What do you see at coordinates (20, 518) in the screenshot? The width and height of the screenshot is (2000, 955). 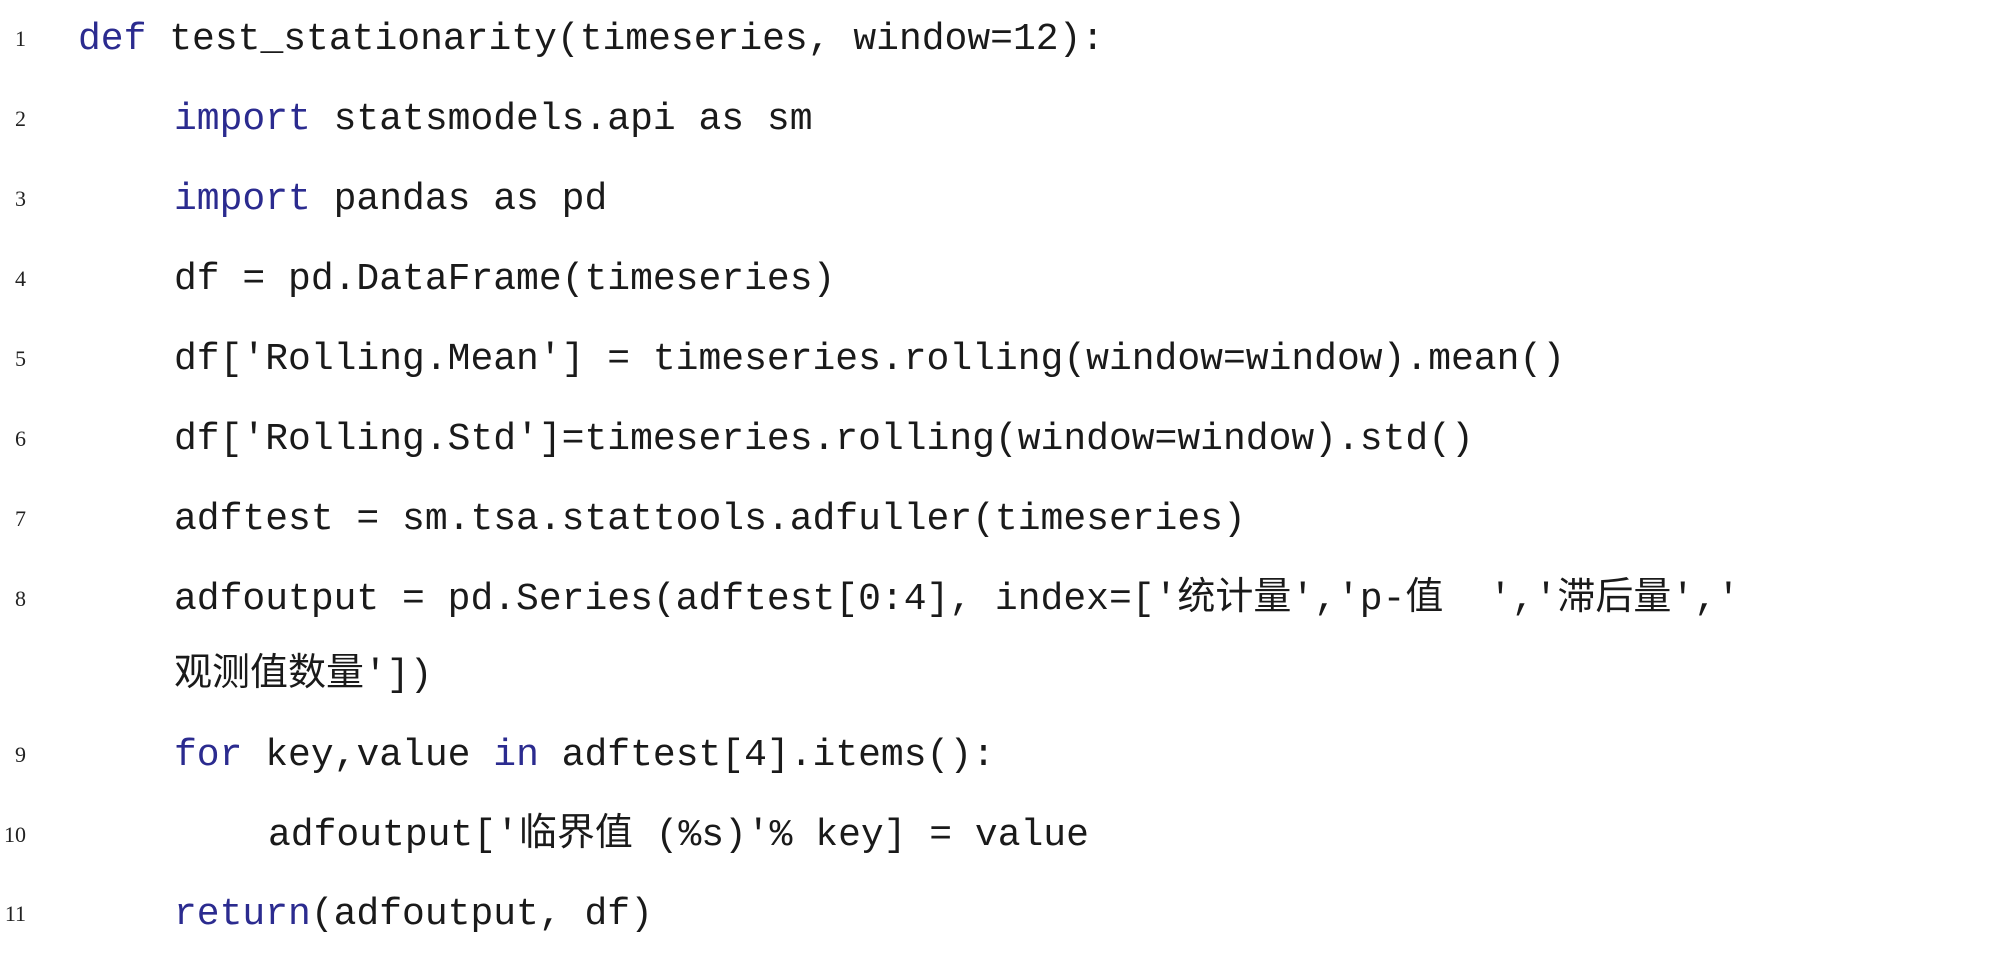 I see `line-number: 7` at bounding box center [20, 518].